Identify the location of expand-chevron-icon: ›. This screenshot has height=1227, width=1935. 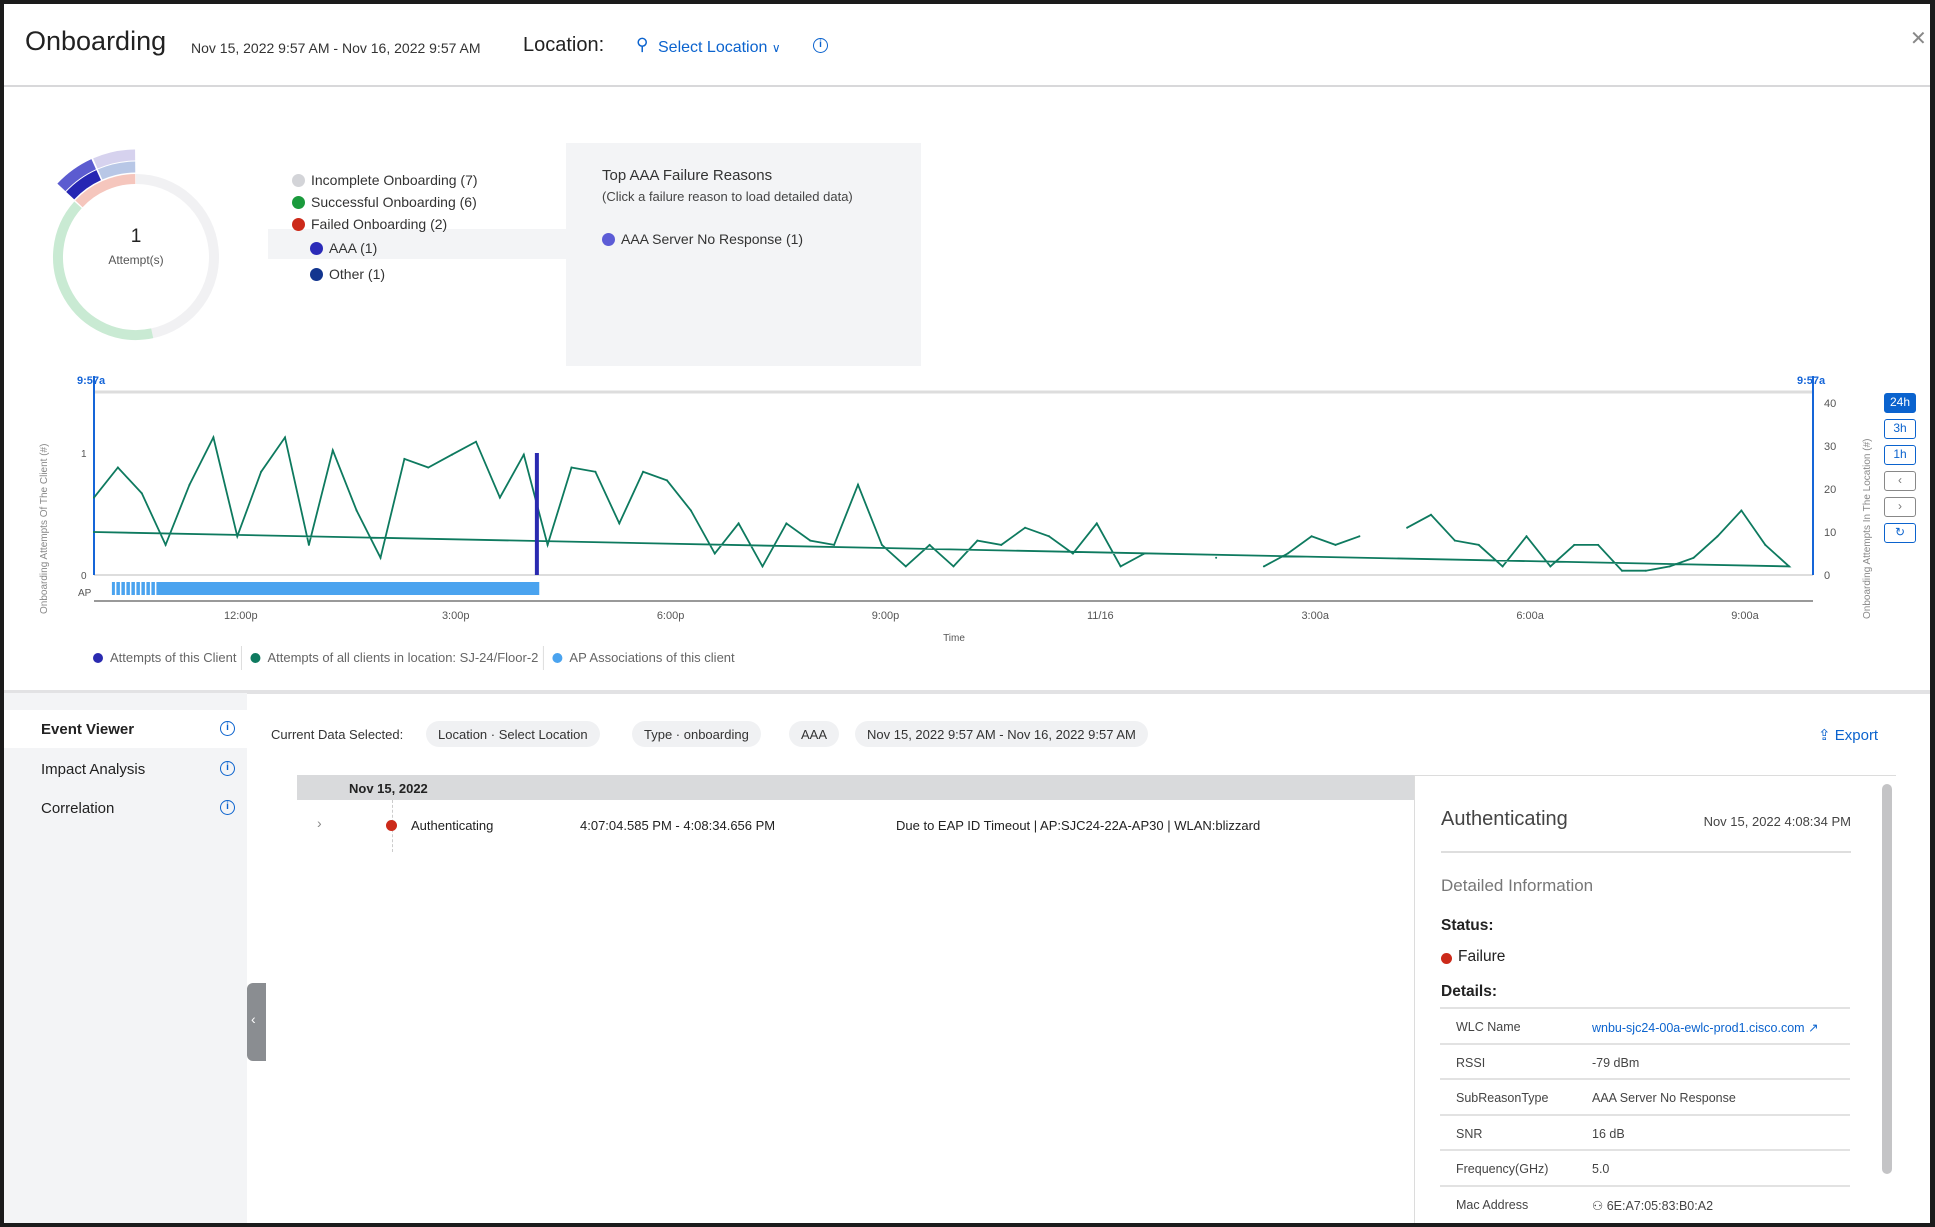
(319, 823).